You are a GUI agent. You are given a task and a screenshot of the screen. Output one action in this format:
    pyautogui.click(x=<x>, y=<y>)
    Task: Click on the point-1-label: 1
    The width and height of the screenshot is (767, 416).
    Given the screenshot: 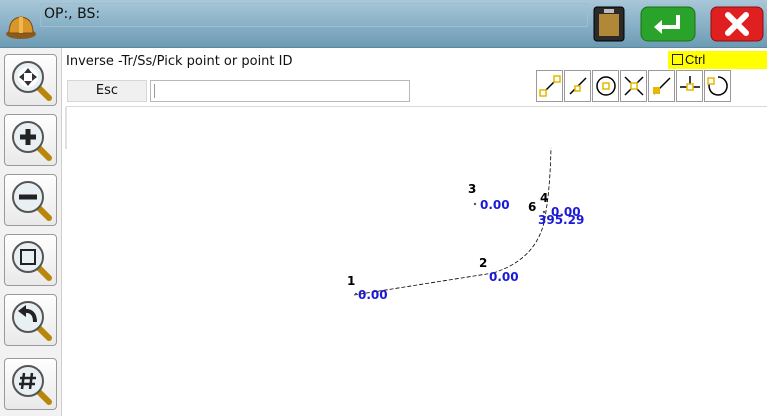 What is the action you would take?
    pyautogui.click(x=351, y=281)
    